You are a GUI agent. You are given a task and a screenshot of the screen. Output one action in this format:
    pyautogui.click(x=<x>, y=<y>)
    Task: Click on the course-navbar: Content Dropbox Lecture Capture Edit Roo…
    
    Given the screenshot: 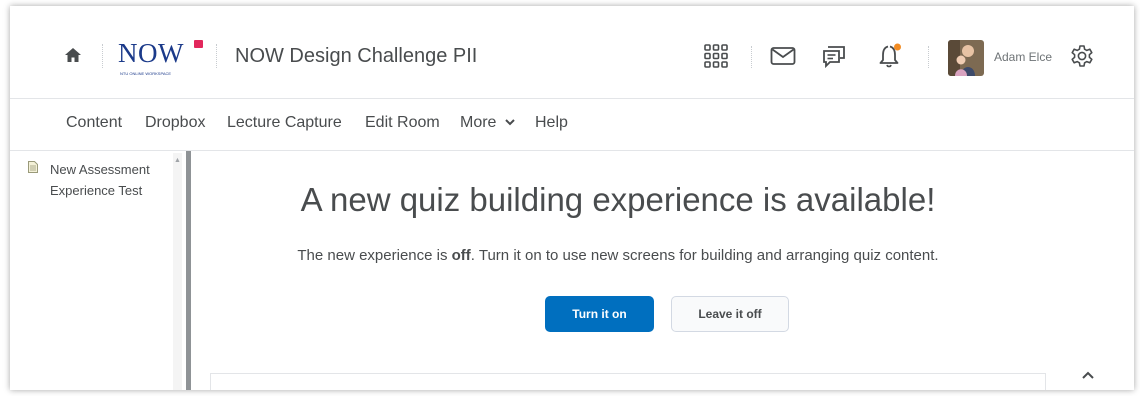 What is the action you would take?
    pyautogui.click(x=572, y=124)
    